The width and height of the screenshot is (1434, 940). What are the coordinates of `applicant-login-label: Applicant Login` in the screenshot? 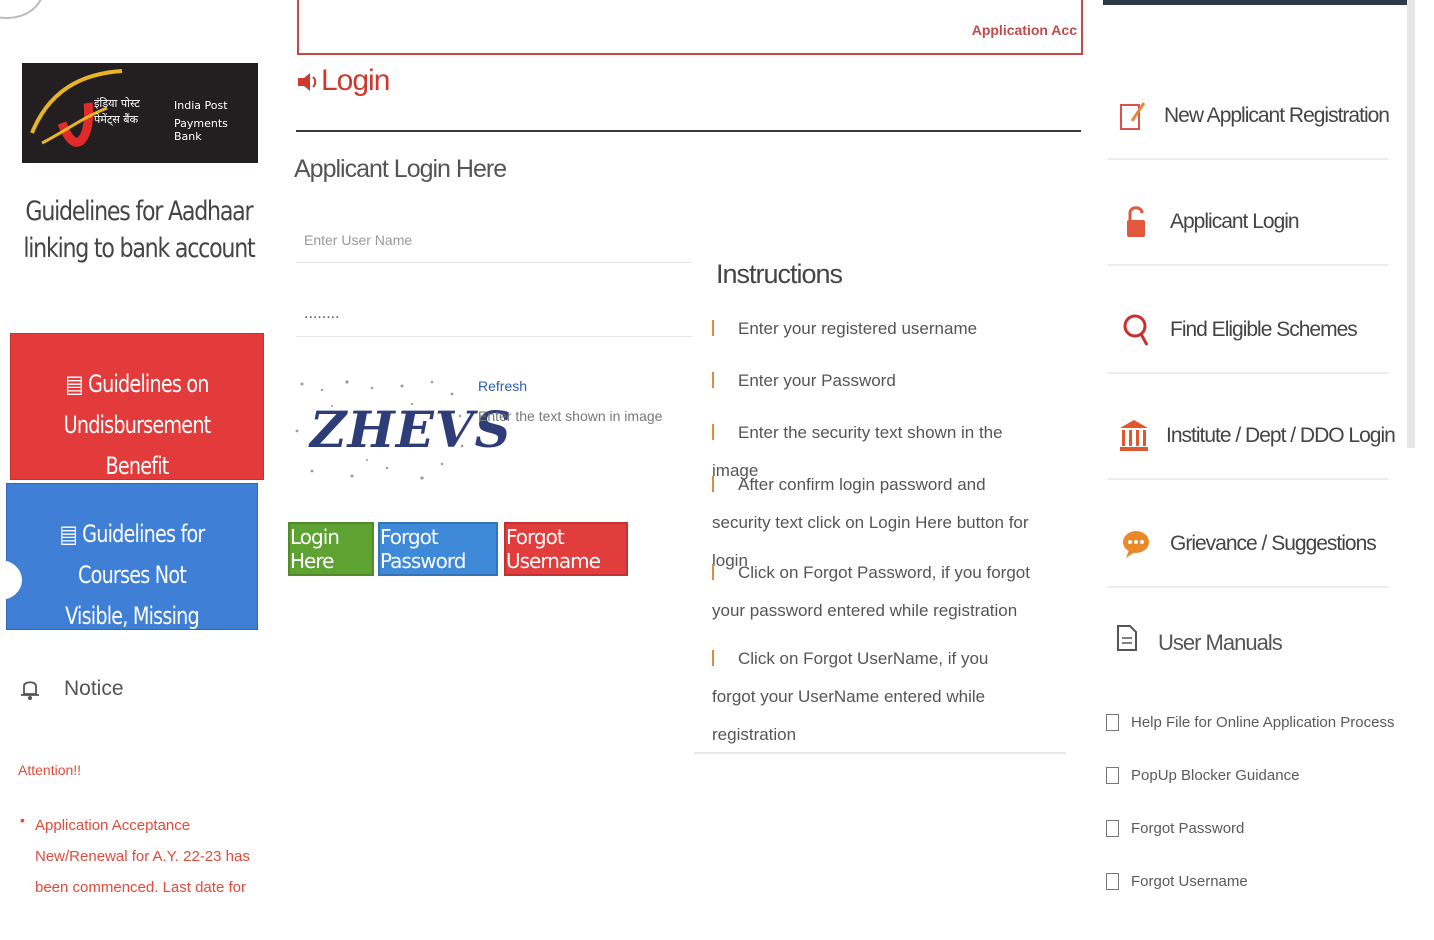 It's located at (1235, 221).